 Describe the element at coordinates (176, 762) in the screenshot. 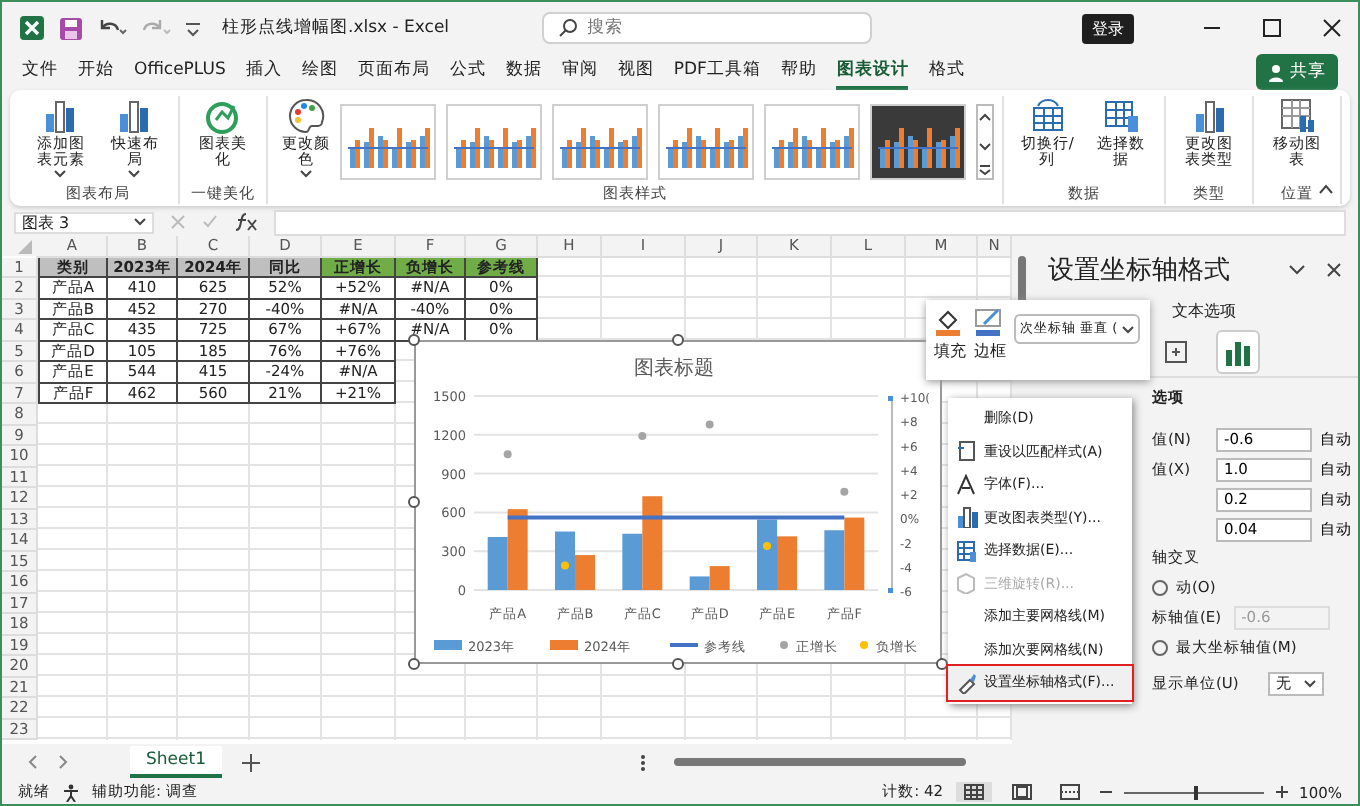

I see `sheet-tab: Sheet1` at that location.